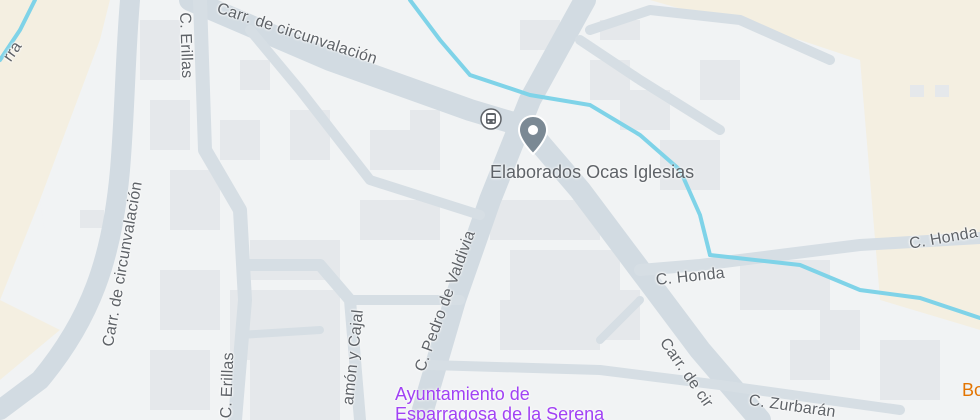 The image size is (980, 420). What do you see at coordinates (533, 136) in the screenshot?
I see `place-pin-icon` at bounding box center [533, 136].